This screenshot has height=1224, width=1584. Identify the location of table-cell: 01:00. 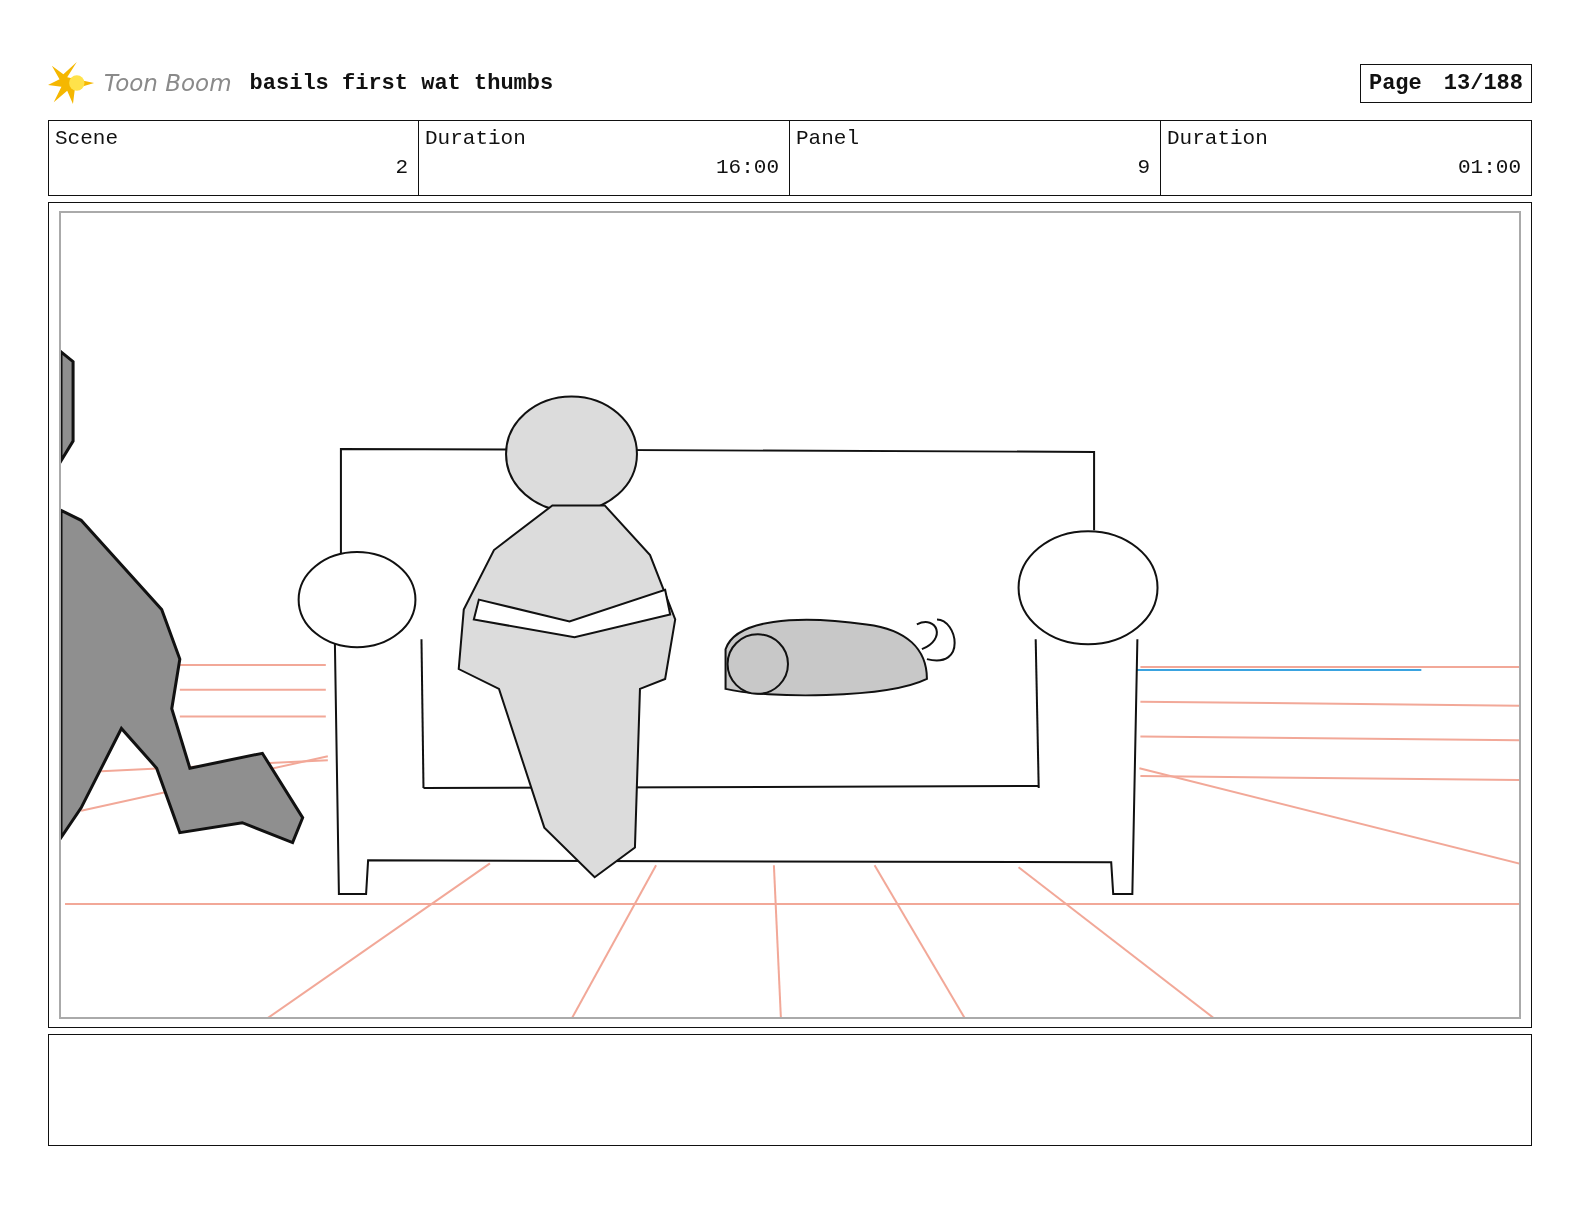
(1489, 167).